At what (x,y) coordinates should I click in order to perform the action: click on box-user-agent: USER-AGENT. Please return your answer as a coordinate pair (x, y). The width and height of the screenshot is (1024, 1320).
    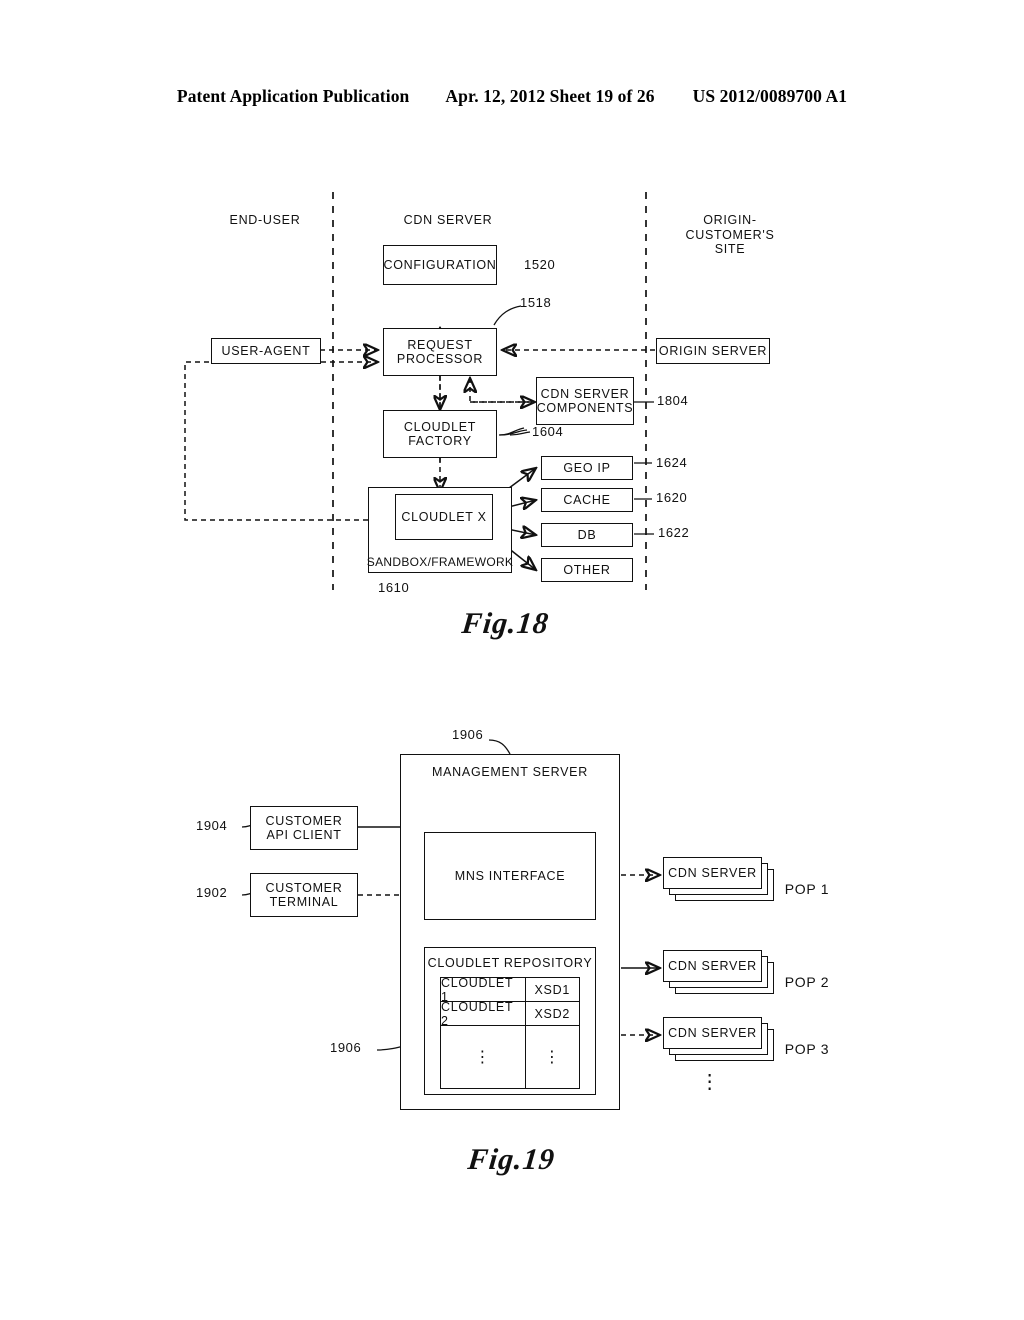
    Looking at the image, I should click on (266, 351).